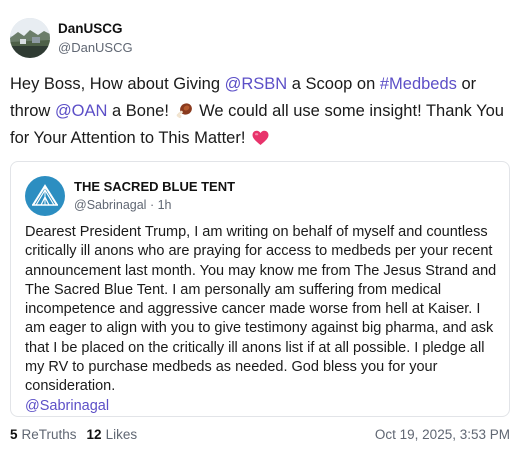 The image size is (522, 453). I want to click on likes-stat: 12 Likes, so click(112, 434).